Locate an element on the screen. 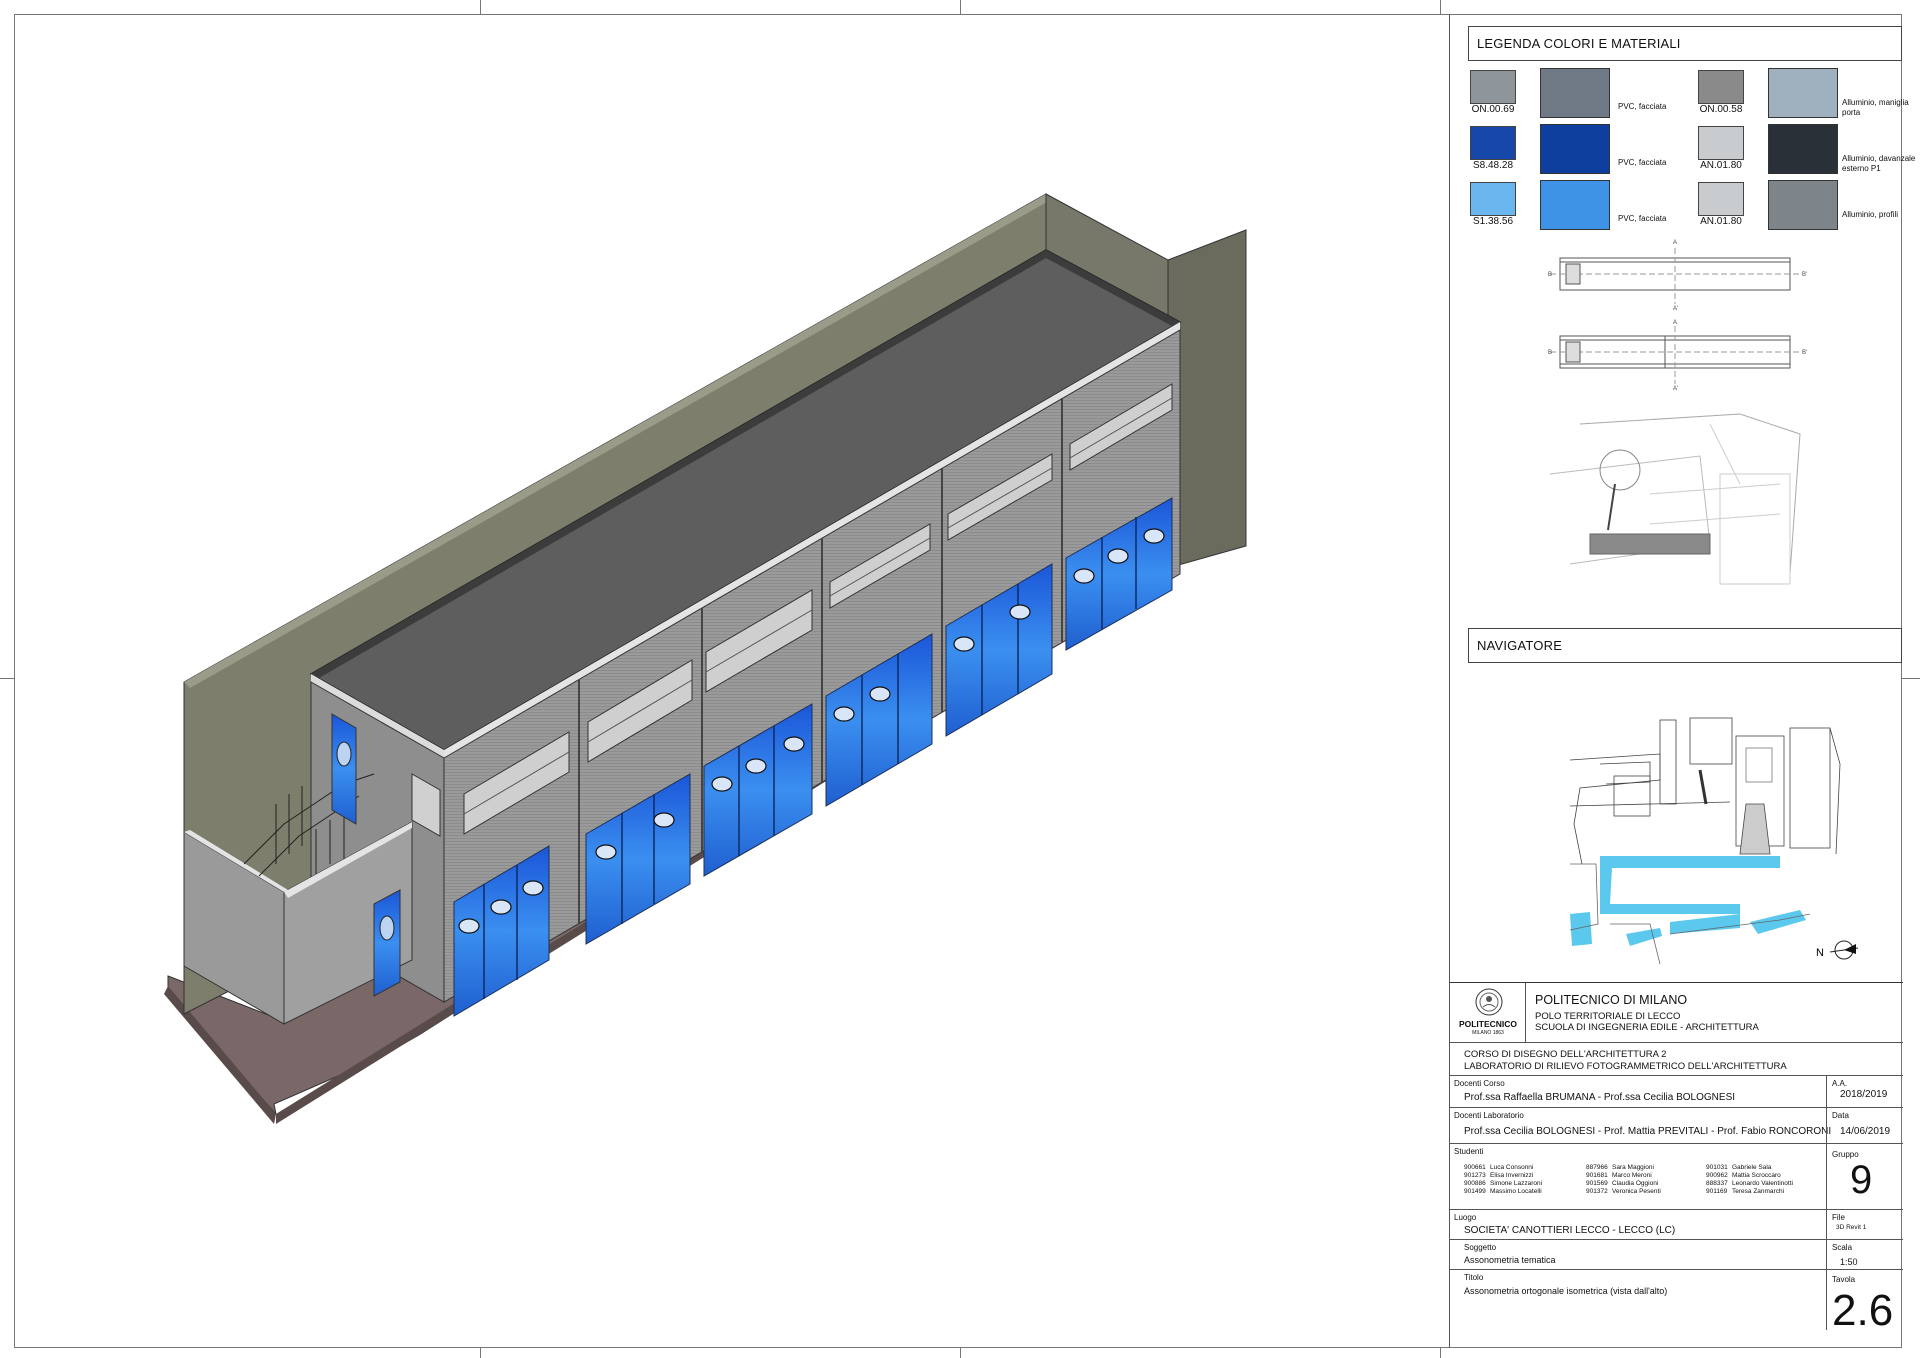  color-code: S8.48.28 is located at coordinates (1493, 165).